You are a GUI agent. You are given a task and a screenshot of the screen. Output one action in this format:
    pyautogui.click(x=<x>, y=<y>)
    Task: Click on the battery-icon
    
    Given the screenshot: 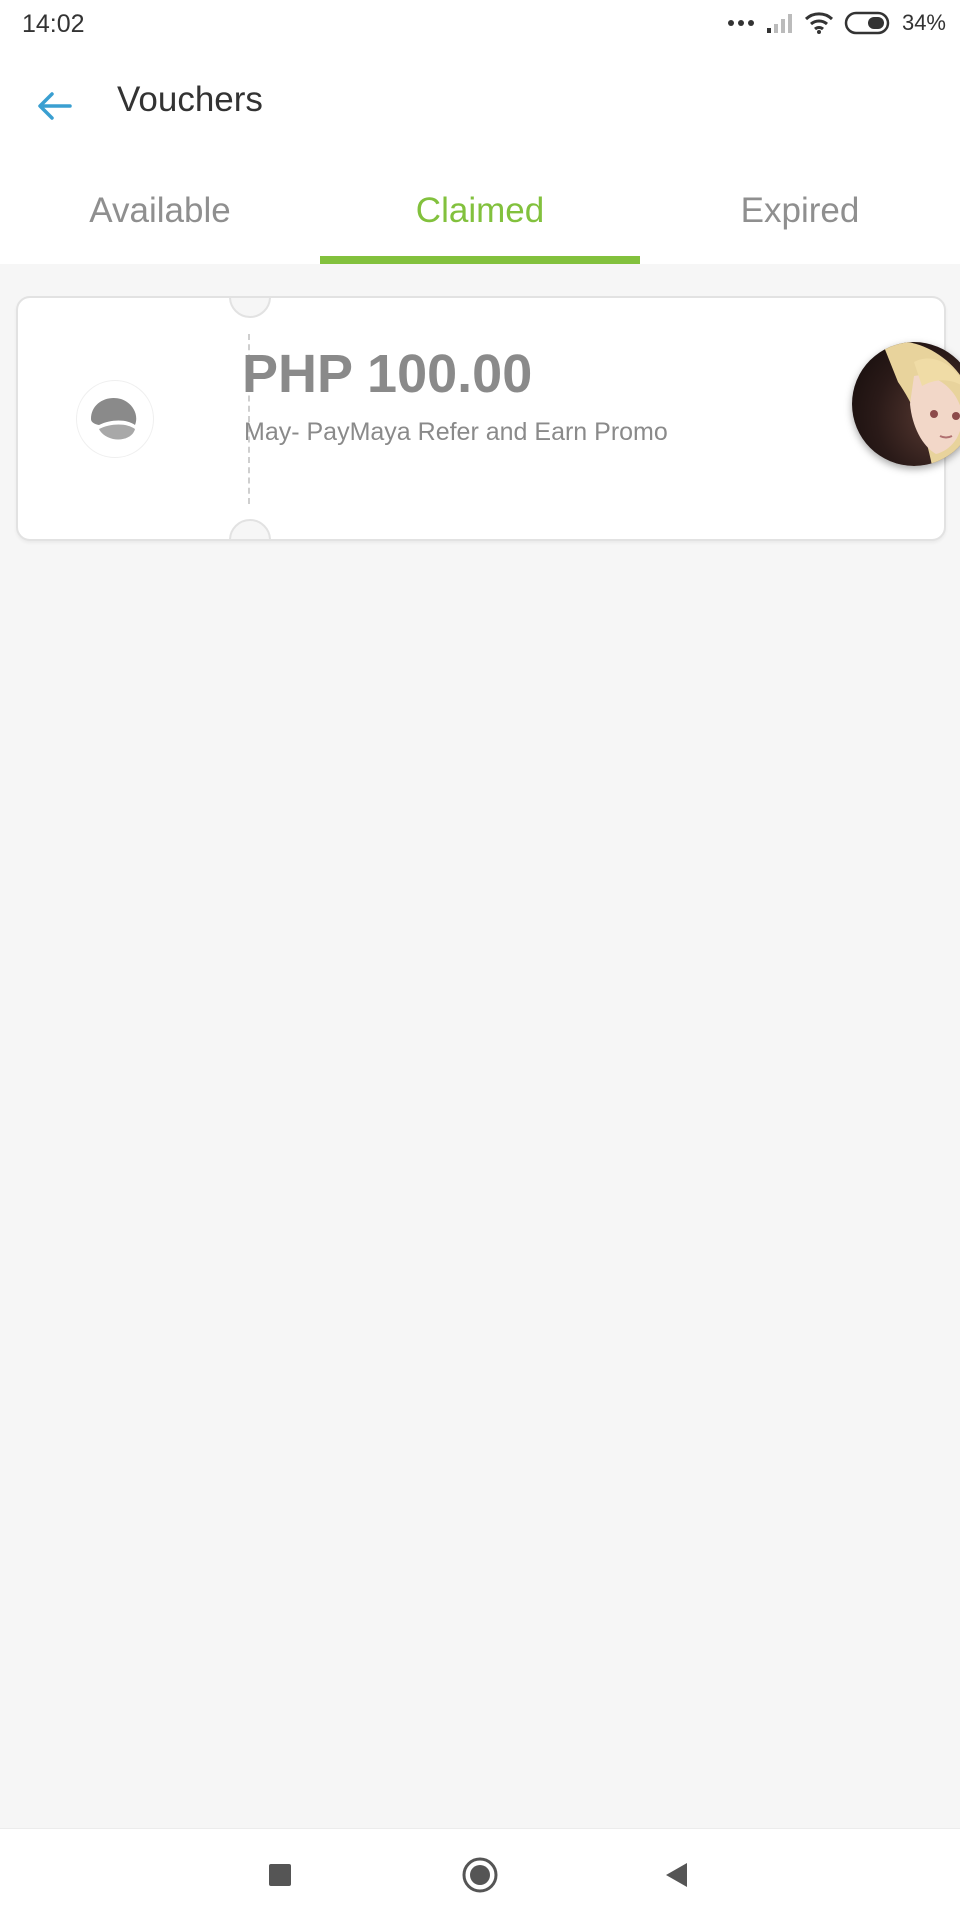 What is the action you would take?
    pyautogui.click(x=867, y=23)
    